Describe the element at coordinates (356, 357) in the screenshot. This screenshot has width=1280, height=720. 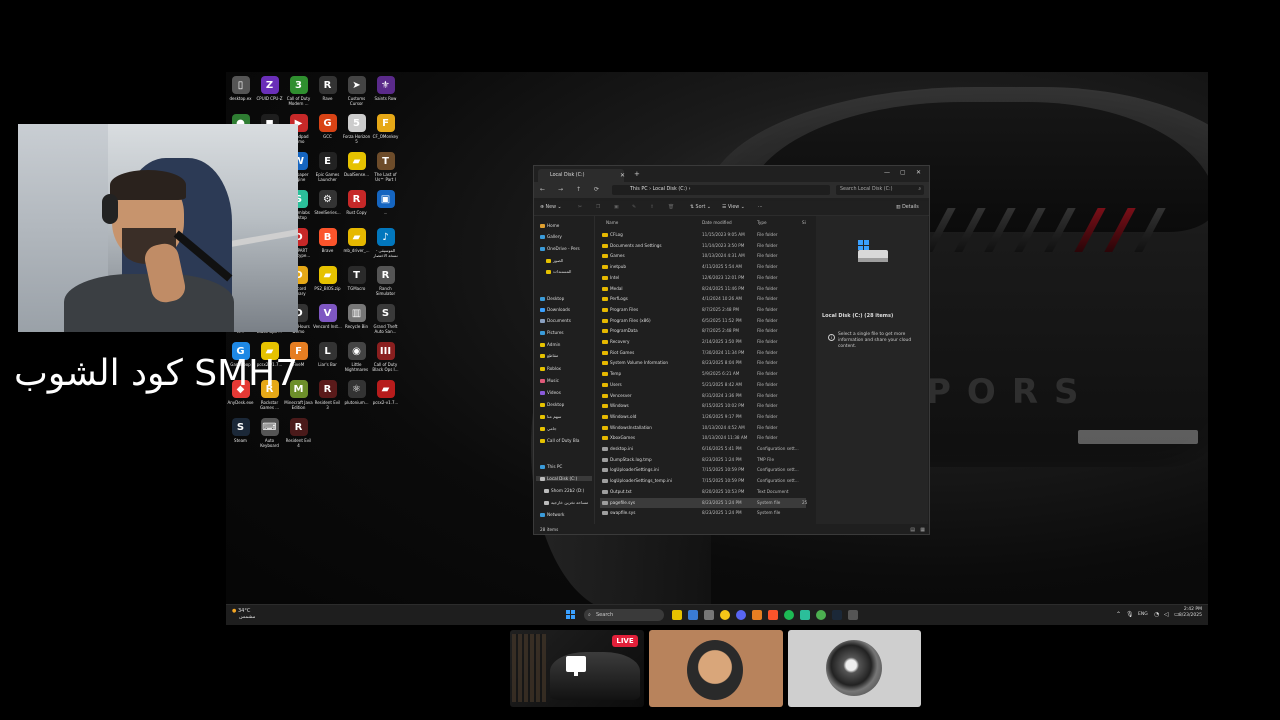
I see `desktop-icon: ◉ Little Nightmares` at that location.